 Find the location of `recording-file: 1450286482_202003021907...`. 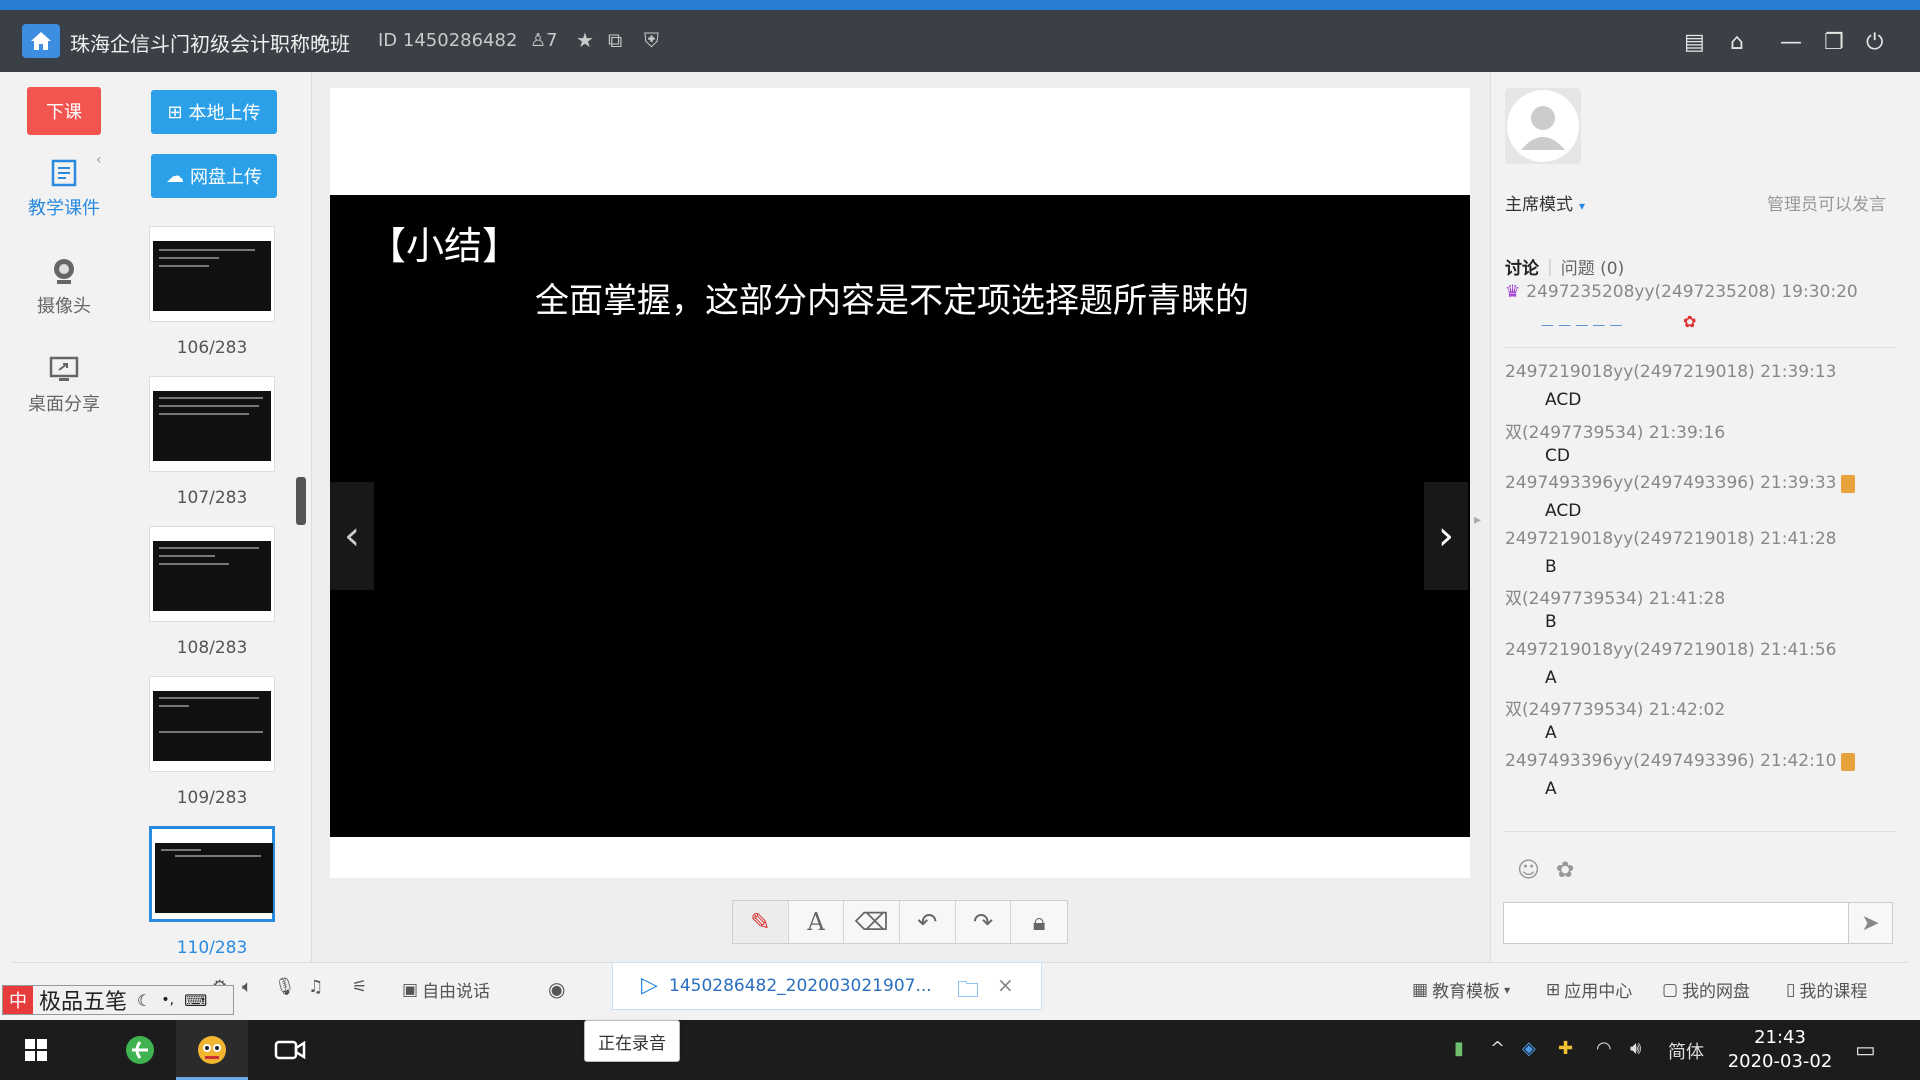

recording-file: 1450286482_202003021907... is located at coordinates (800, 986).